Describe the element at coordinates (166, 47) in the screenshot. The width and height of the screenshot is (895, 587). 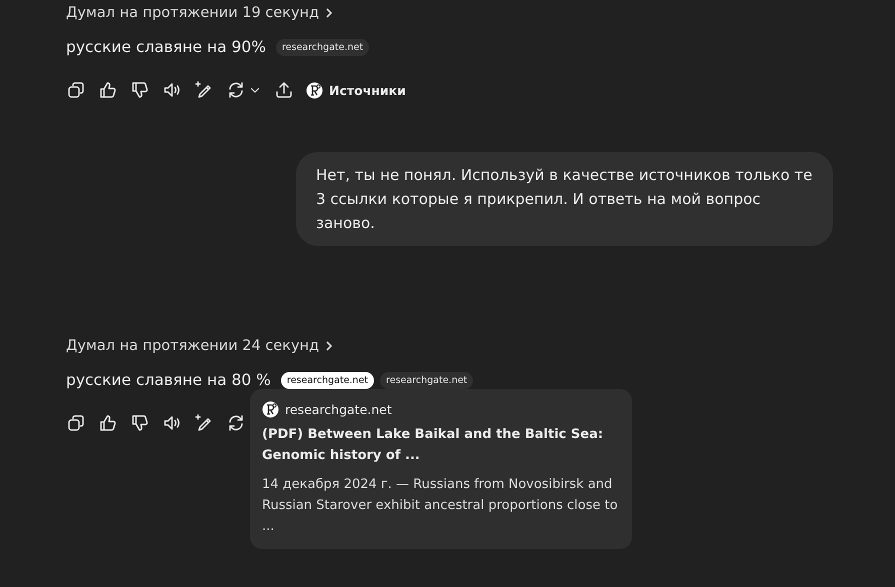
I see `answer-text: русские славяне на 90%` at that location.